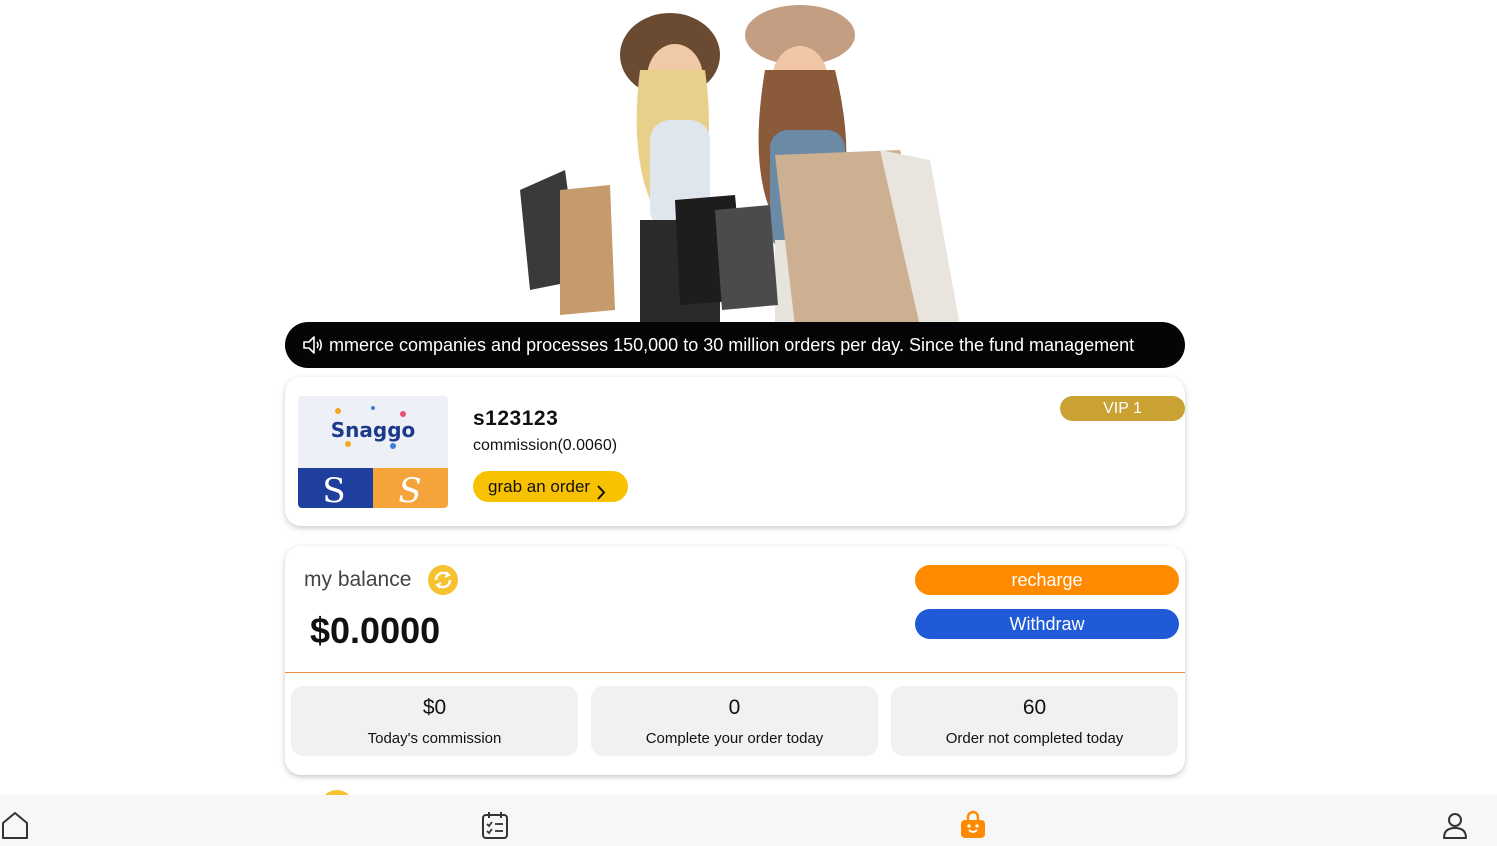 The image size is (1497, 846). I want to click on balance-amount: $0.0000, so click(375, 630).